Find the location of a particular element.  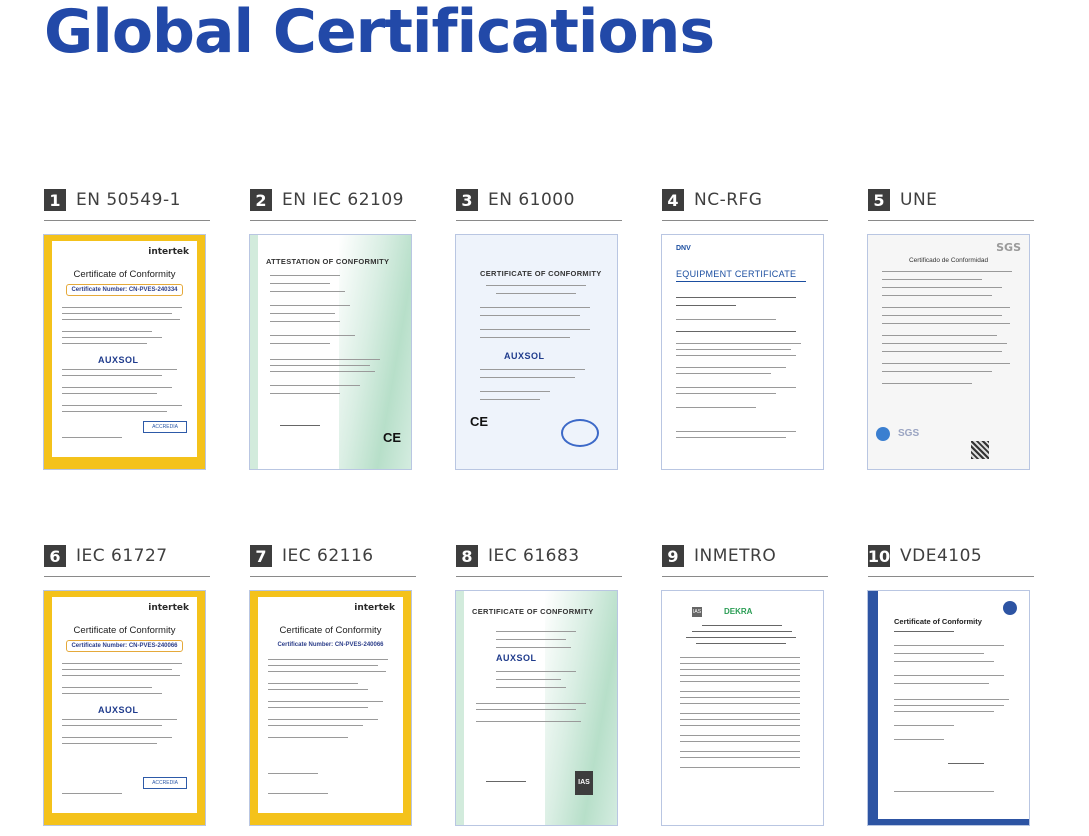

thumbnail-title: ATTESTATION OF CONFORMITY is located at coordinates (328, 261).